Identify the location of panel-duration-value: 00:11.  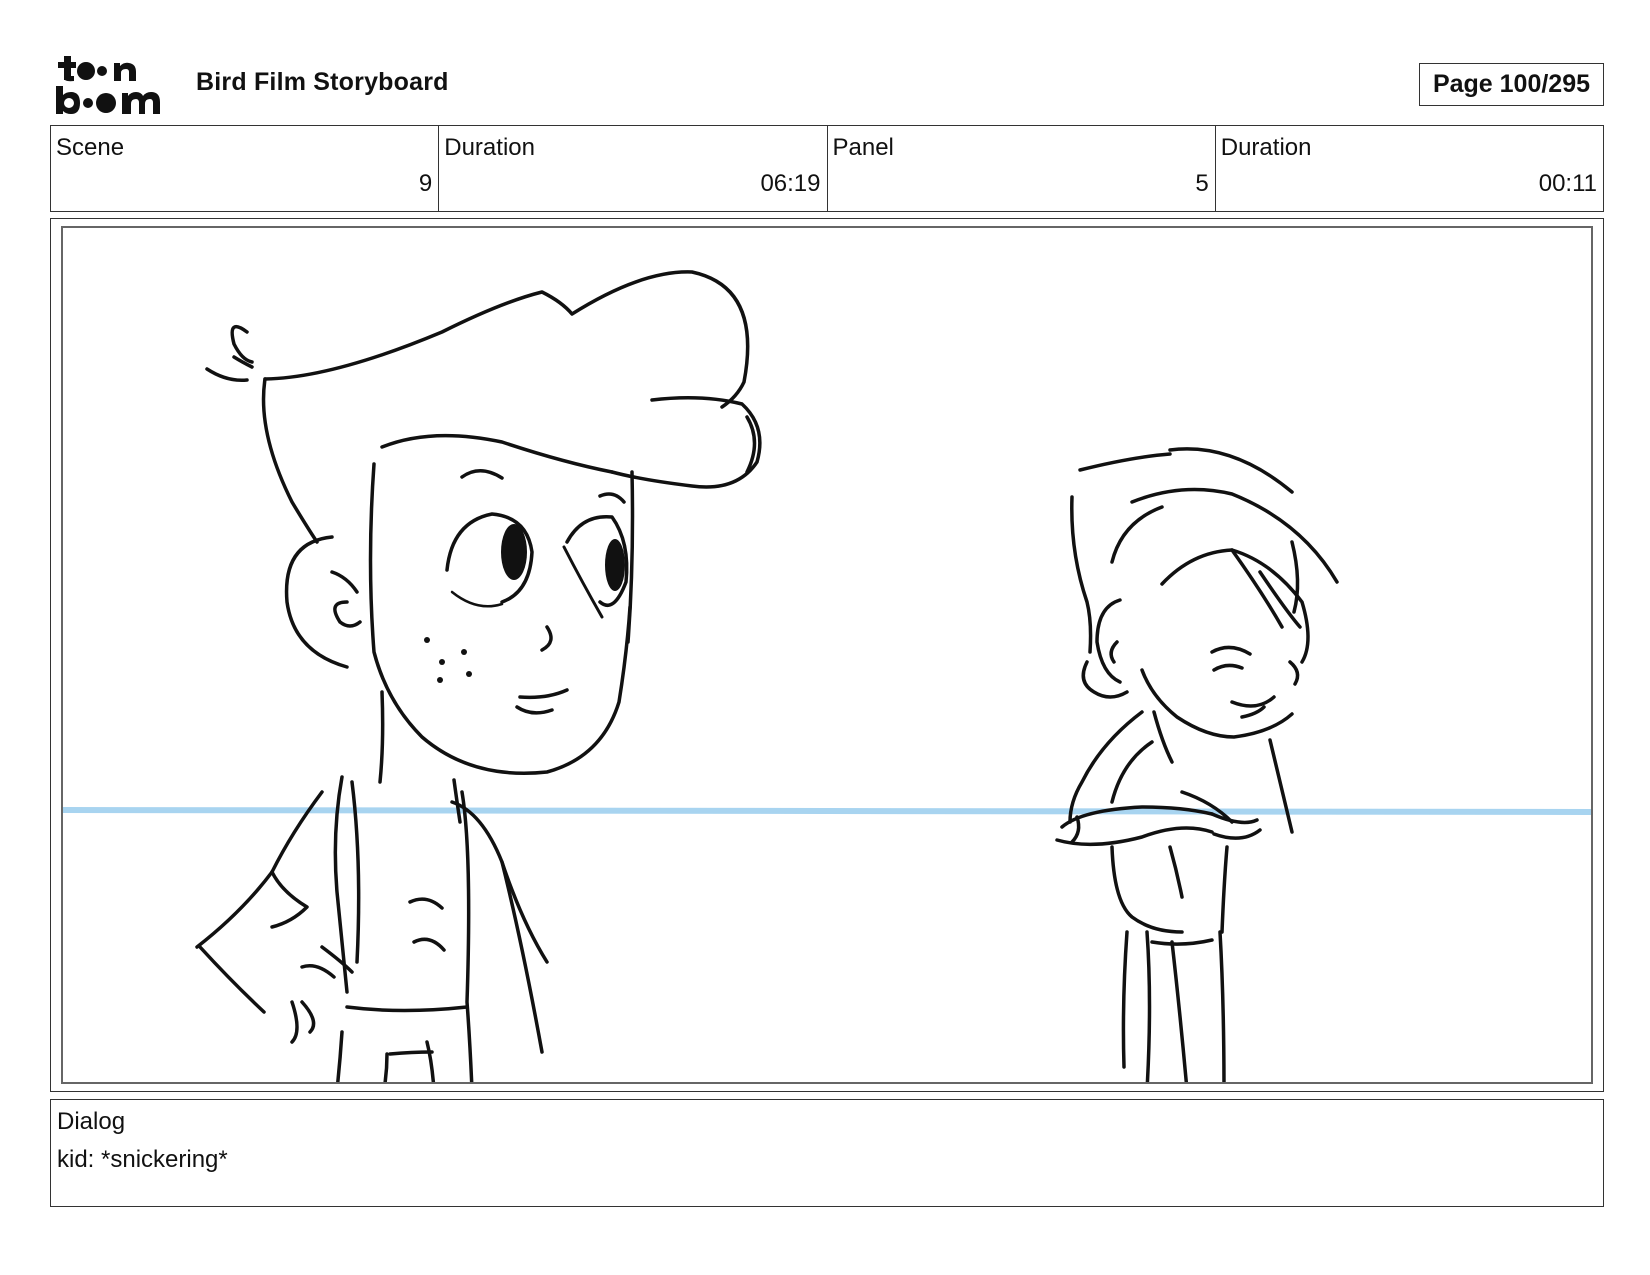
(1567, 183).